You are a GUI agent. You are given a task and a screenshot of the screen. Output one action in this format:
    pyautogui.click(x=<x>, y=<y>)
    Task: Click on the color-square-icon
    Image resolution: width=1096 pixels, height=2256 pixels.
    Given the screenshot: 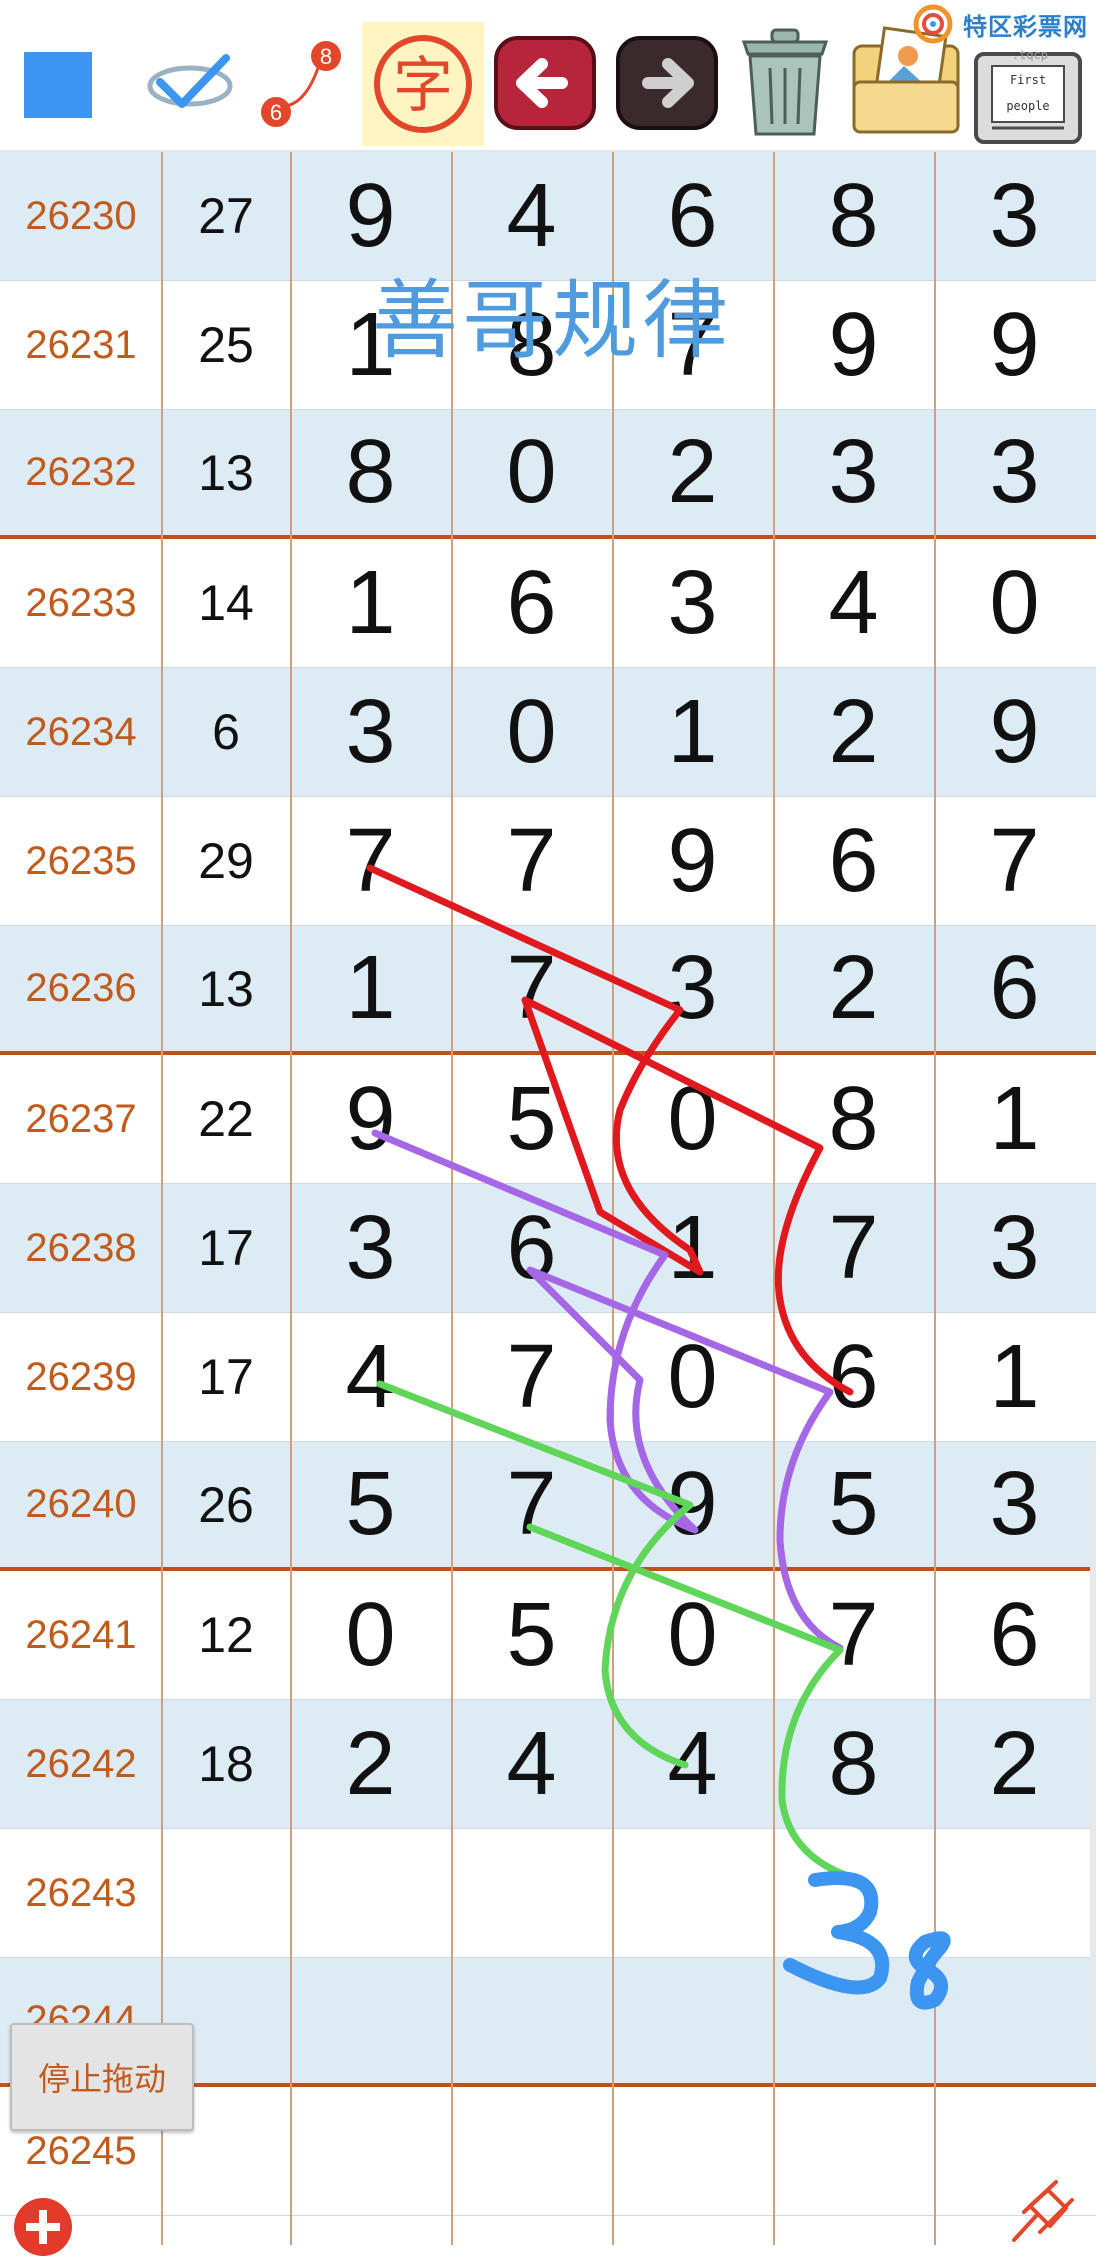 What is the action you would take?
    pyautogui.click(x=58, y=85)
    